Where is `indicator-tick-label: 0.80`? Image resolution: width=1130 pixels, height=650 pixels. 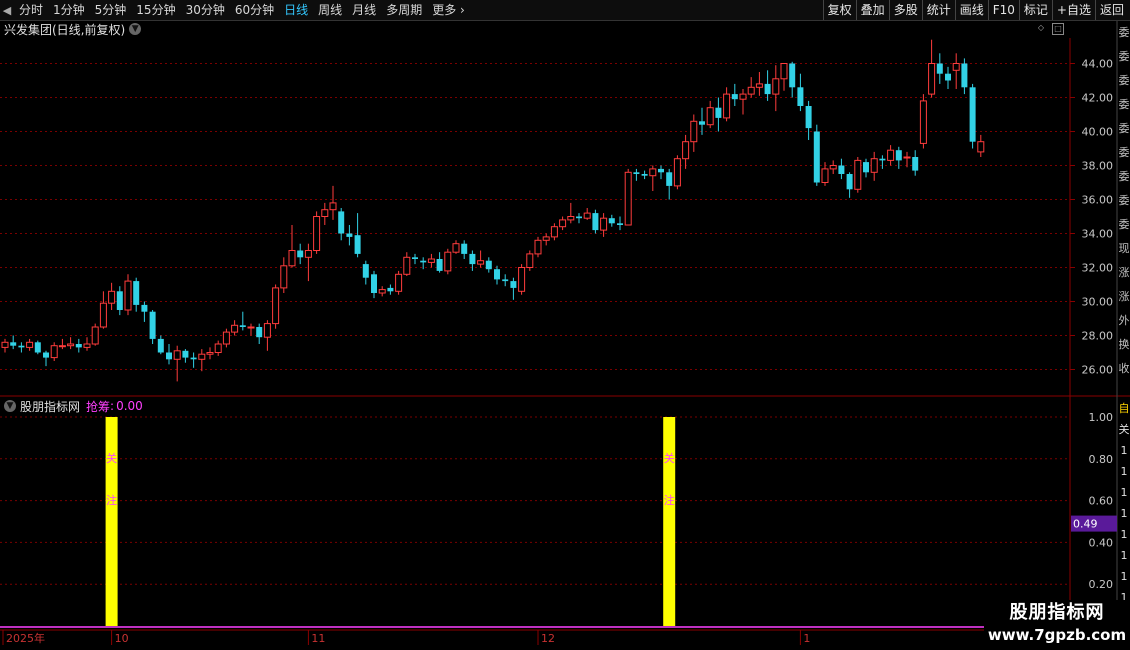
indicator-tick-label: 0.80 is located at coordinates (1101, 459).